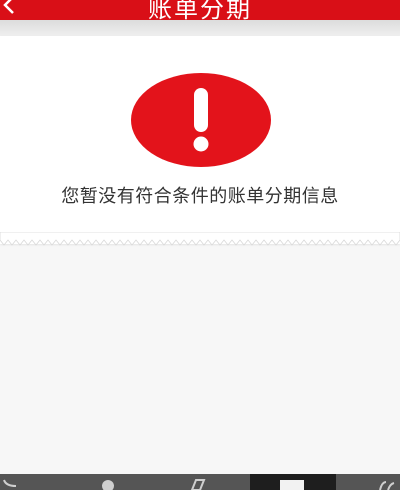 Image resolution: width=400 pixels, height=490 pixels. Describe the element at coordinates (200, 239) in the screenshot. I see `card-zigzag-edge` at that location.